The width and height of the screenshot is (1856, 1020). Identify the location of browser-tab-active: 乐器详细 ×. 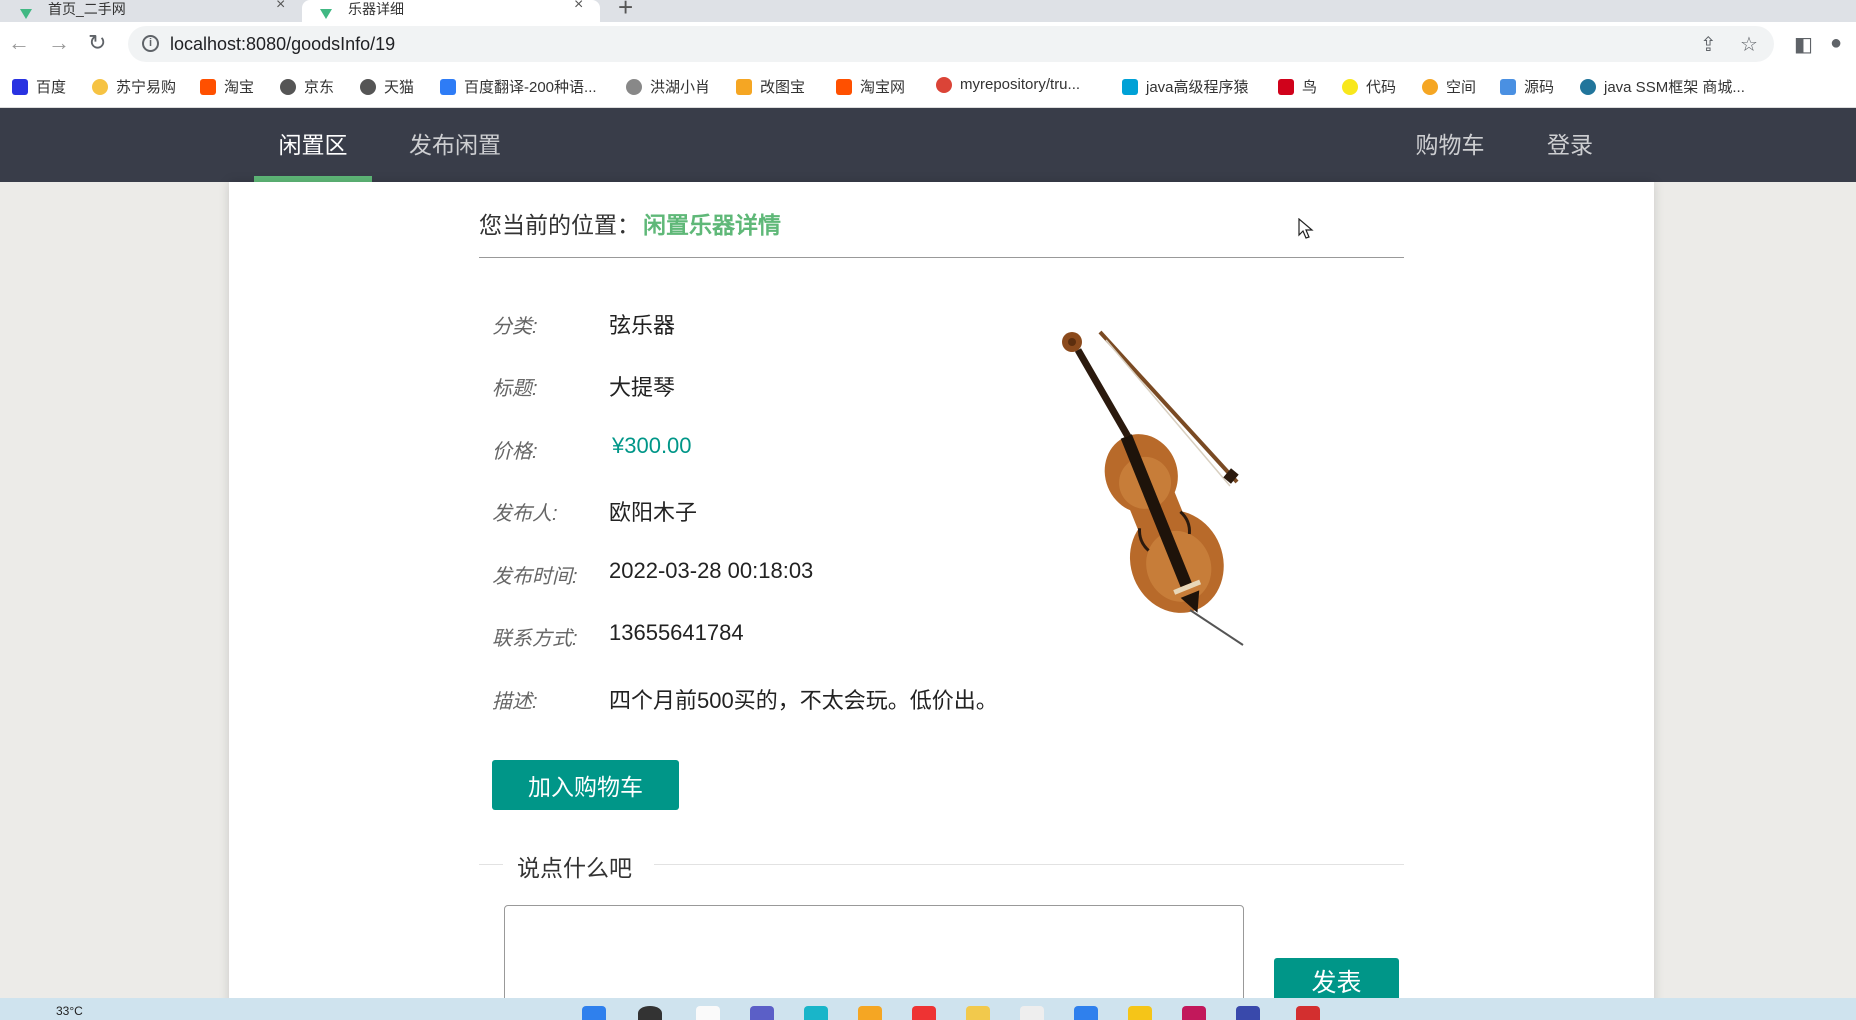
(451, 11).